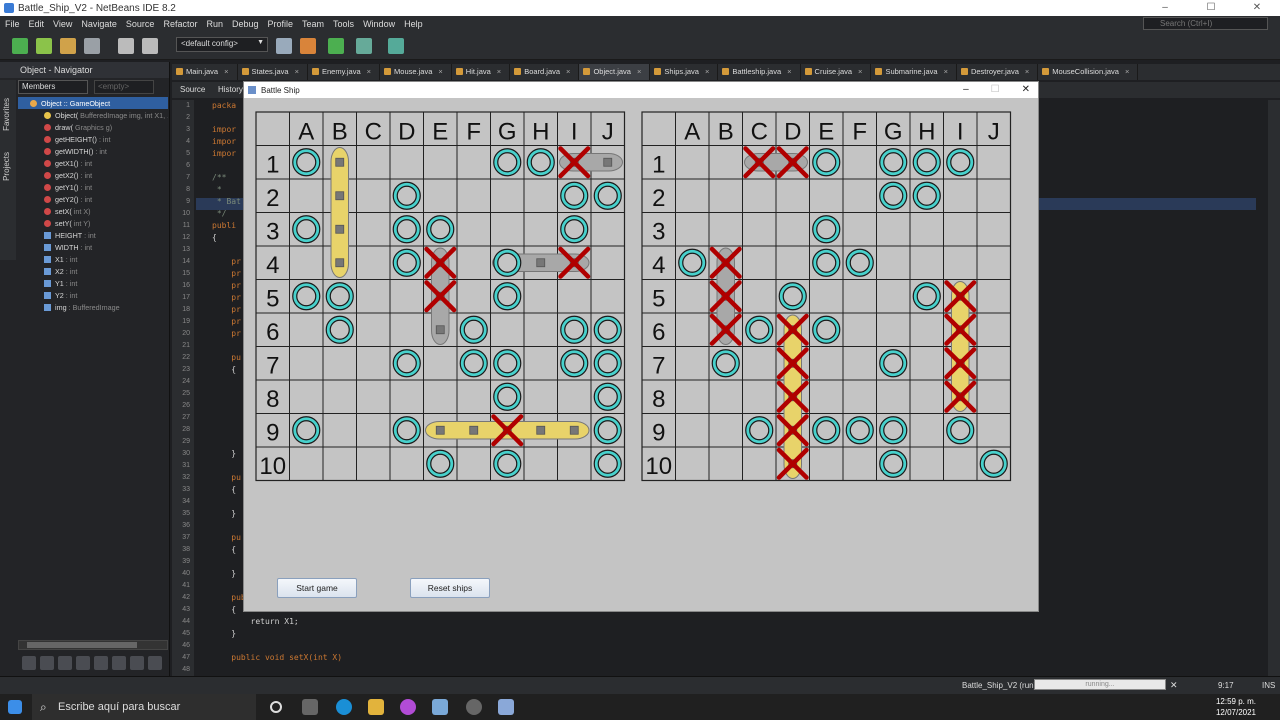 Image resolution: width=1280 pixels, height=720 pixels. Describe the element at coordinates (93, 211) in the screenshot. I see `navigator-member: setX(int X)` at that location.